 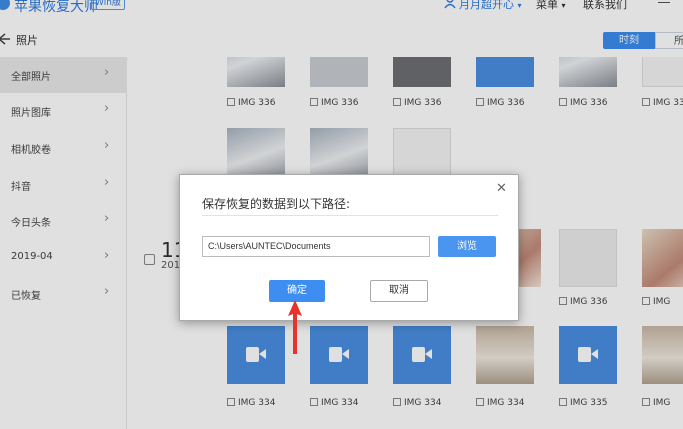 I want to click on save-path-field: C:\Users\AUNTEC\Documents, so click(x=316, y=246).